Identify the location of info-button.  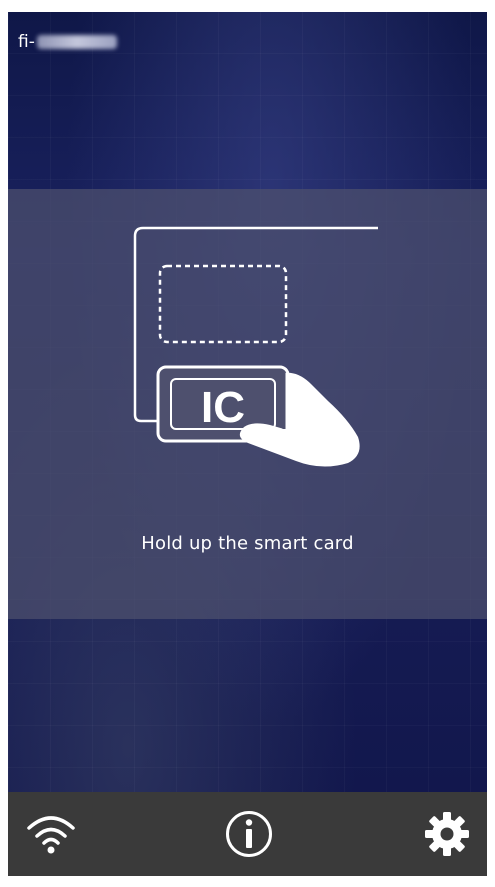
(249, 834).